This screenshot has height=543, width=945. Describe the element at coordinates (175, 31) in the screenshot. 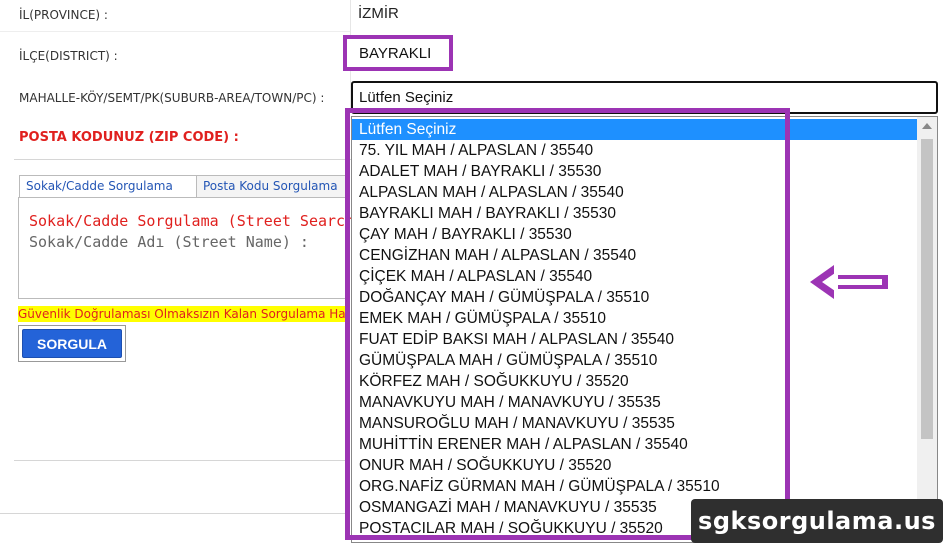

I see `row-divider` at that location.